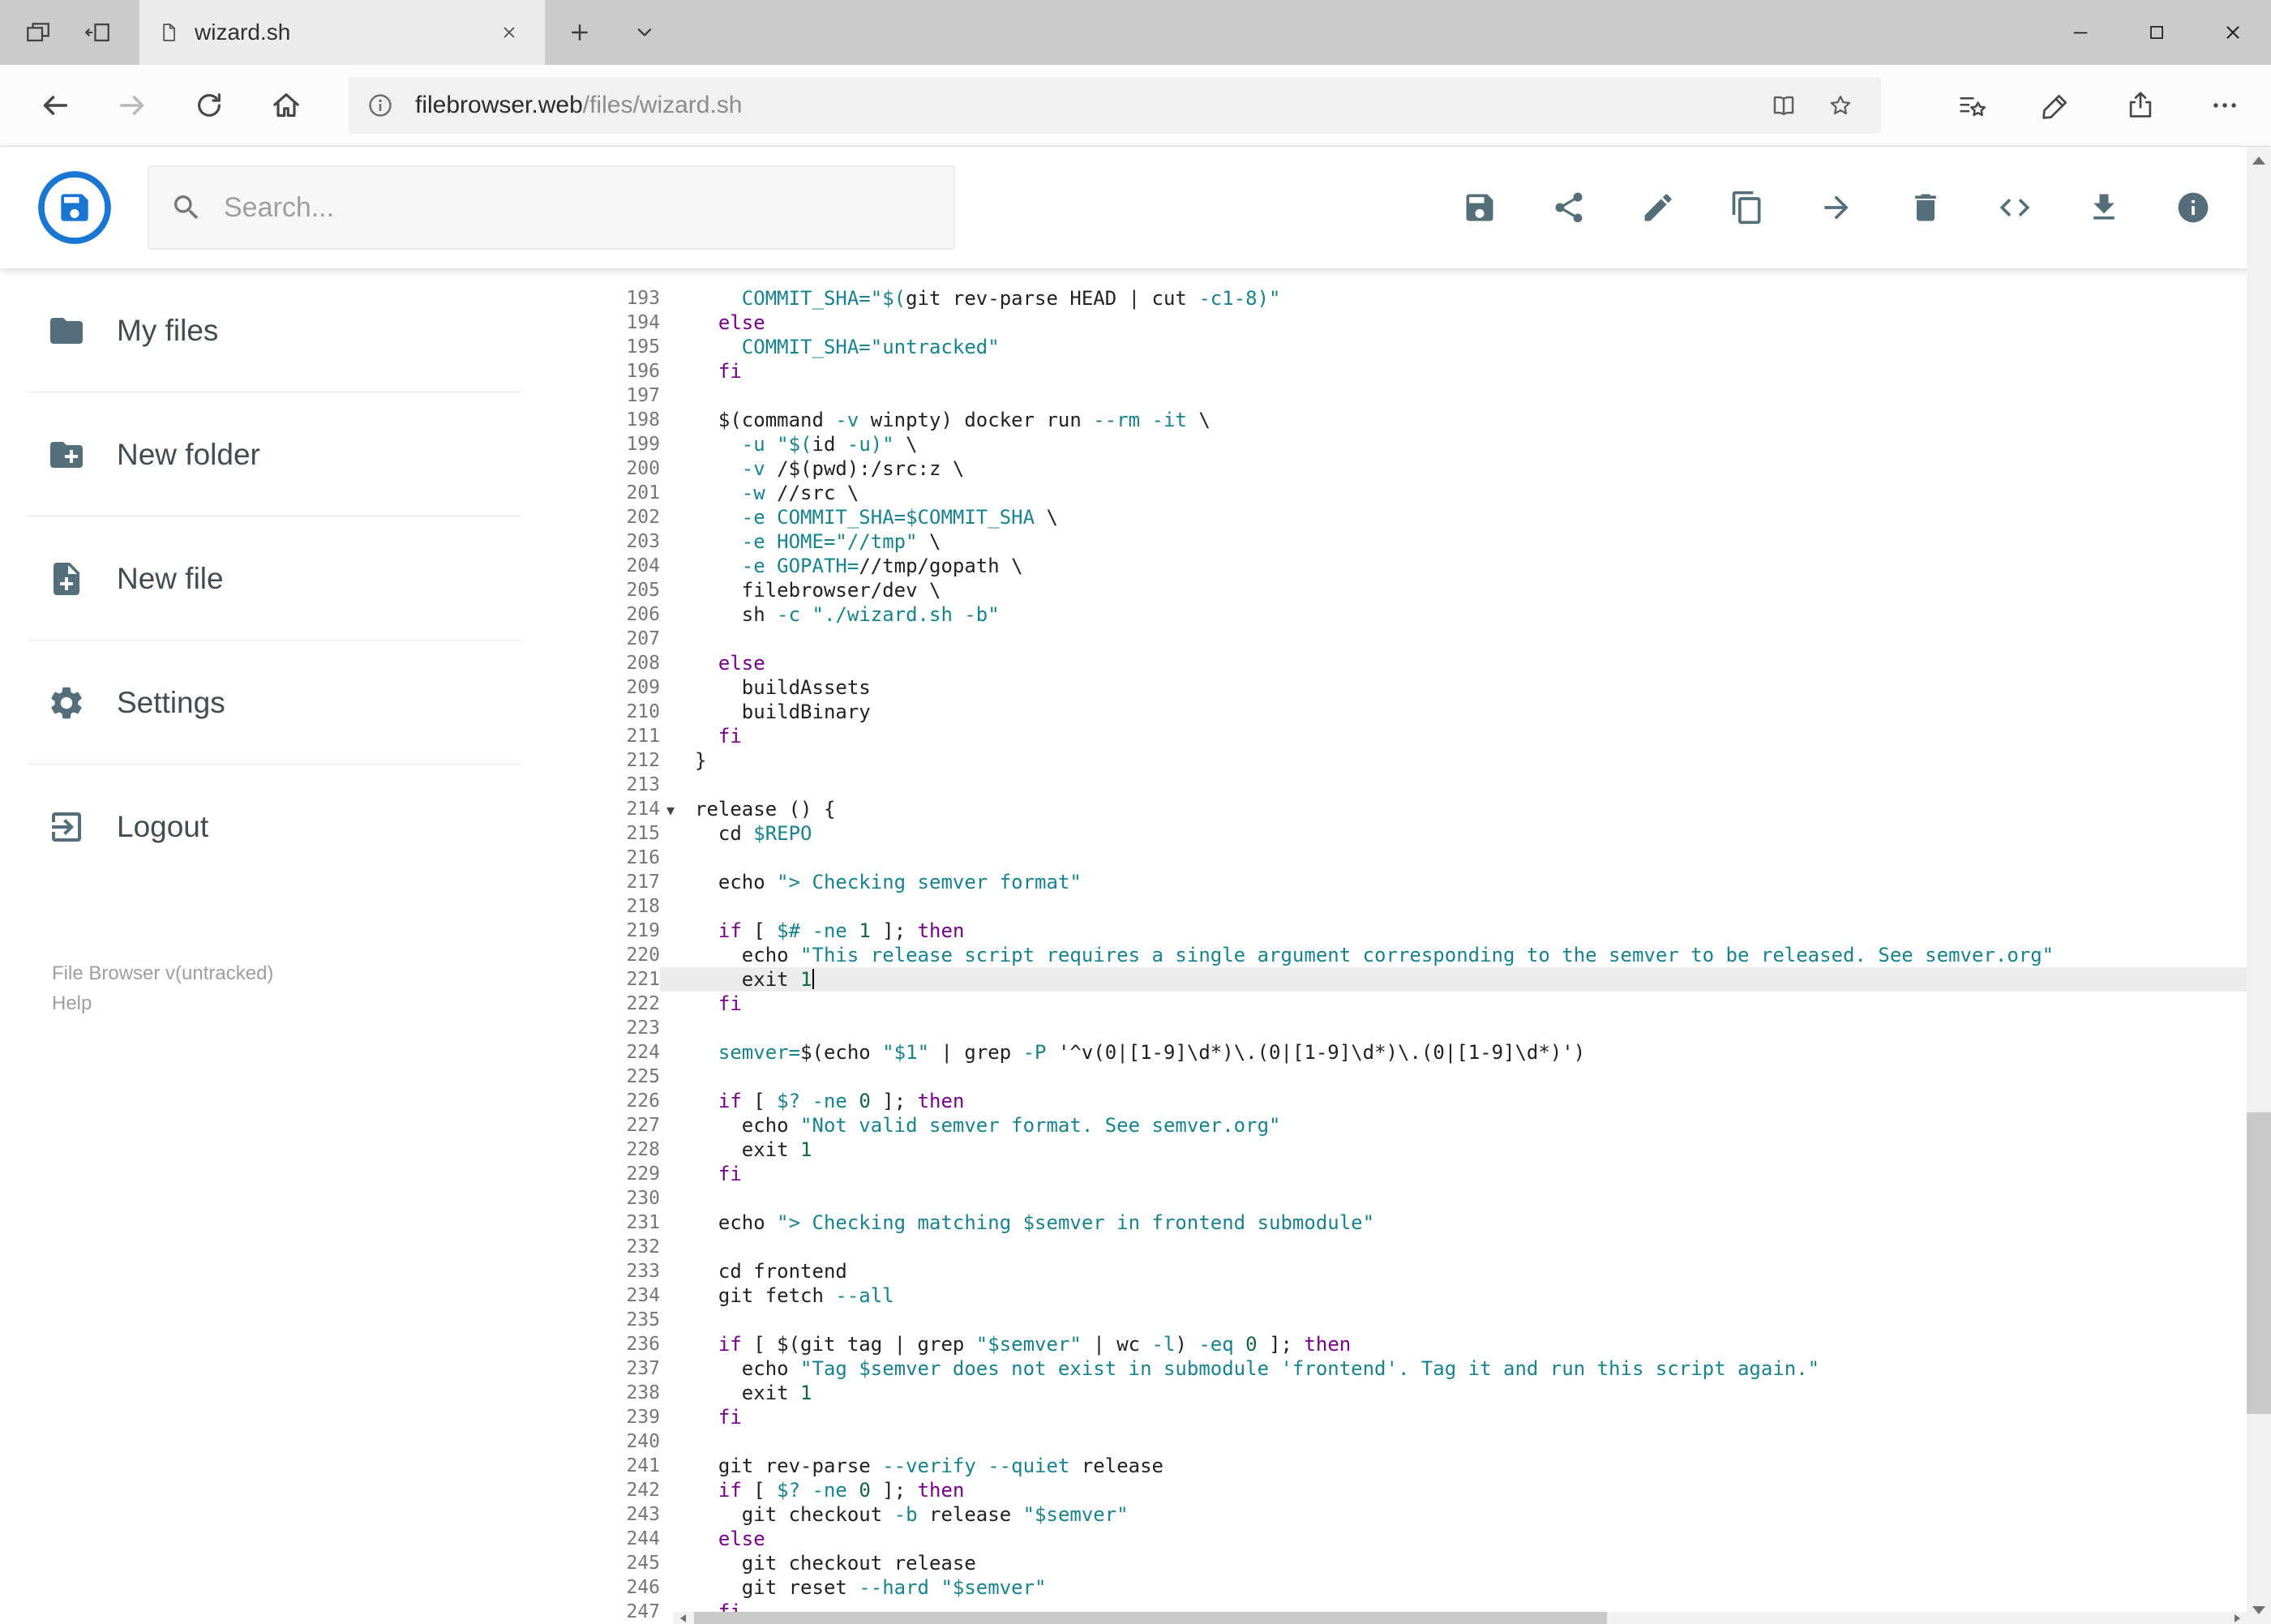  What do you see at coordinates (1972, 105) in the screenshot?
I see `hub-button` at bounding box center [1972, 105].